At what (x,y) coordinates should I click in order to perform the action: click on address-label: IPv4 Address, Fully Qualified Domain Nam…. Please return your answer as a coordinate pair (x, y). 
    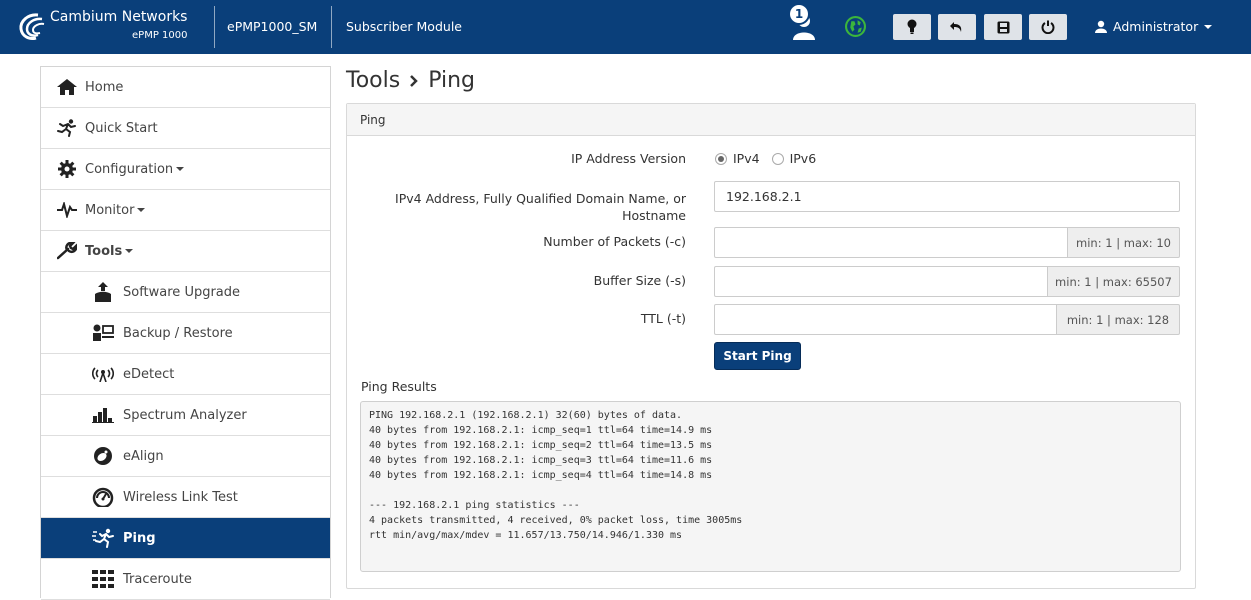
    Looking at the image, I should click on (540, 207).